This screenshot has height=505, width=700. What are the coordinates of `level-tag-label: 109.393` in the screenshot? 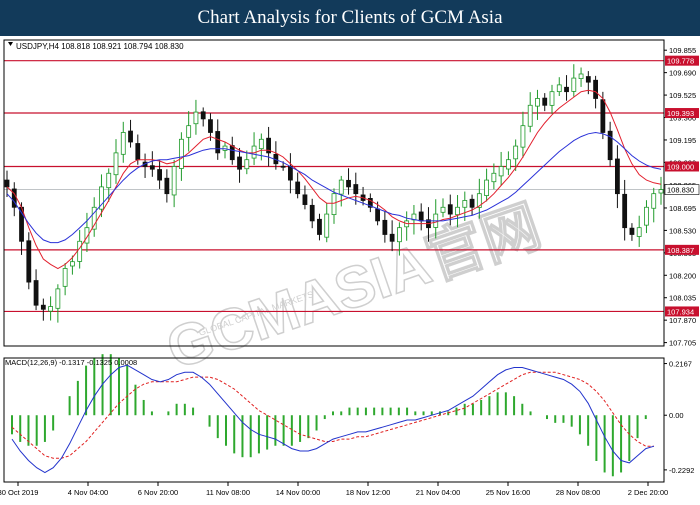 It's located at (680, 113).